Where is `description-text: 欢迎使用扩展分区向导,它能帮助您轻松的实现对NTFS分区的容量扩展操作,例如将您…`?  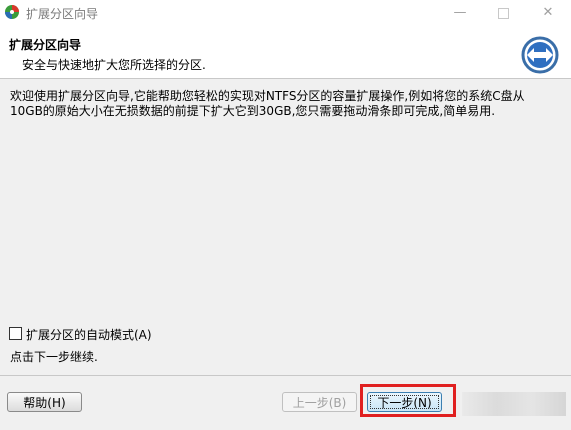
description-text: 欢迎使用扩展分区向导,它能帮助您轻松的实现对NTFS分区的容量扩展操作,例如将您… is located at coordinates (267, 103).